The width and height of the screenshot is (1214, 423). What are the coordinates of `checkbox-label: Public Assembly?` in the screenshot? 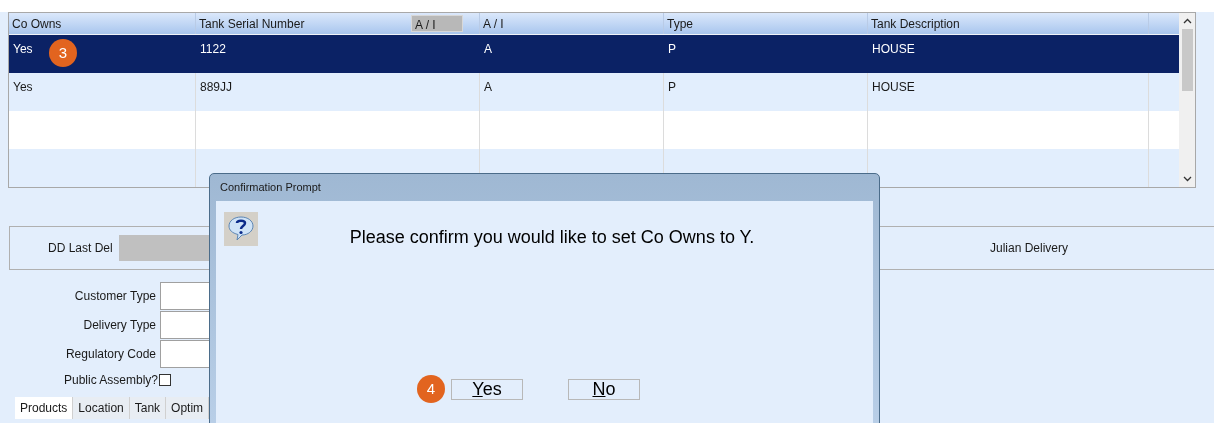 It's located at (111, 380).